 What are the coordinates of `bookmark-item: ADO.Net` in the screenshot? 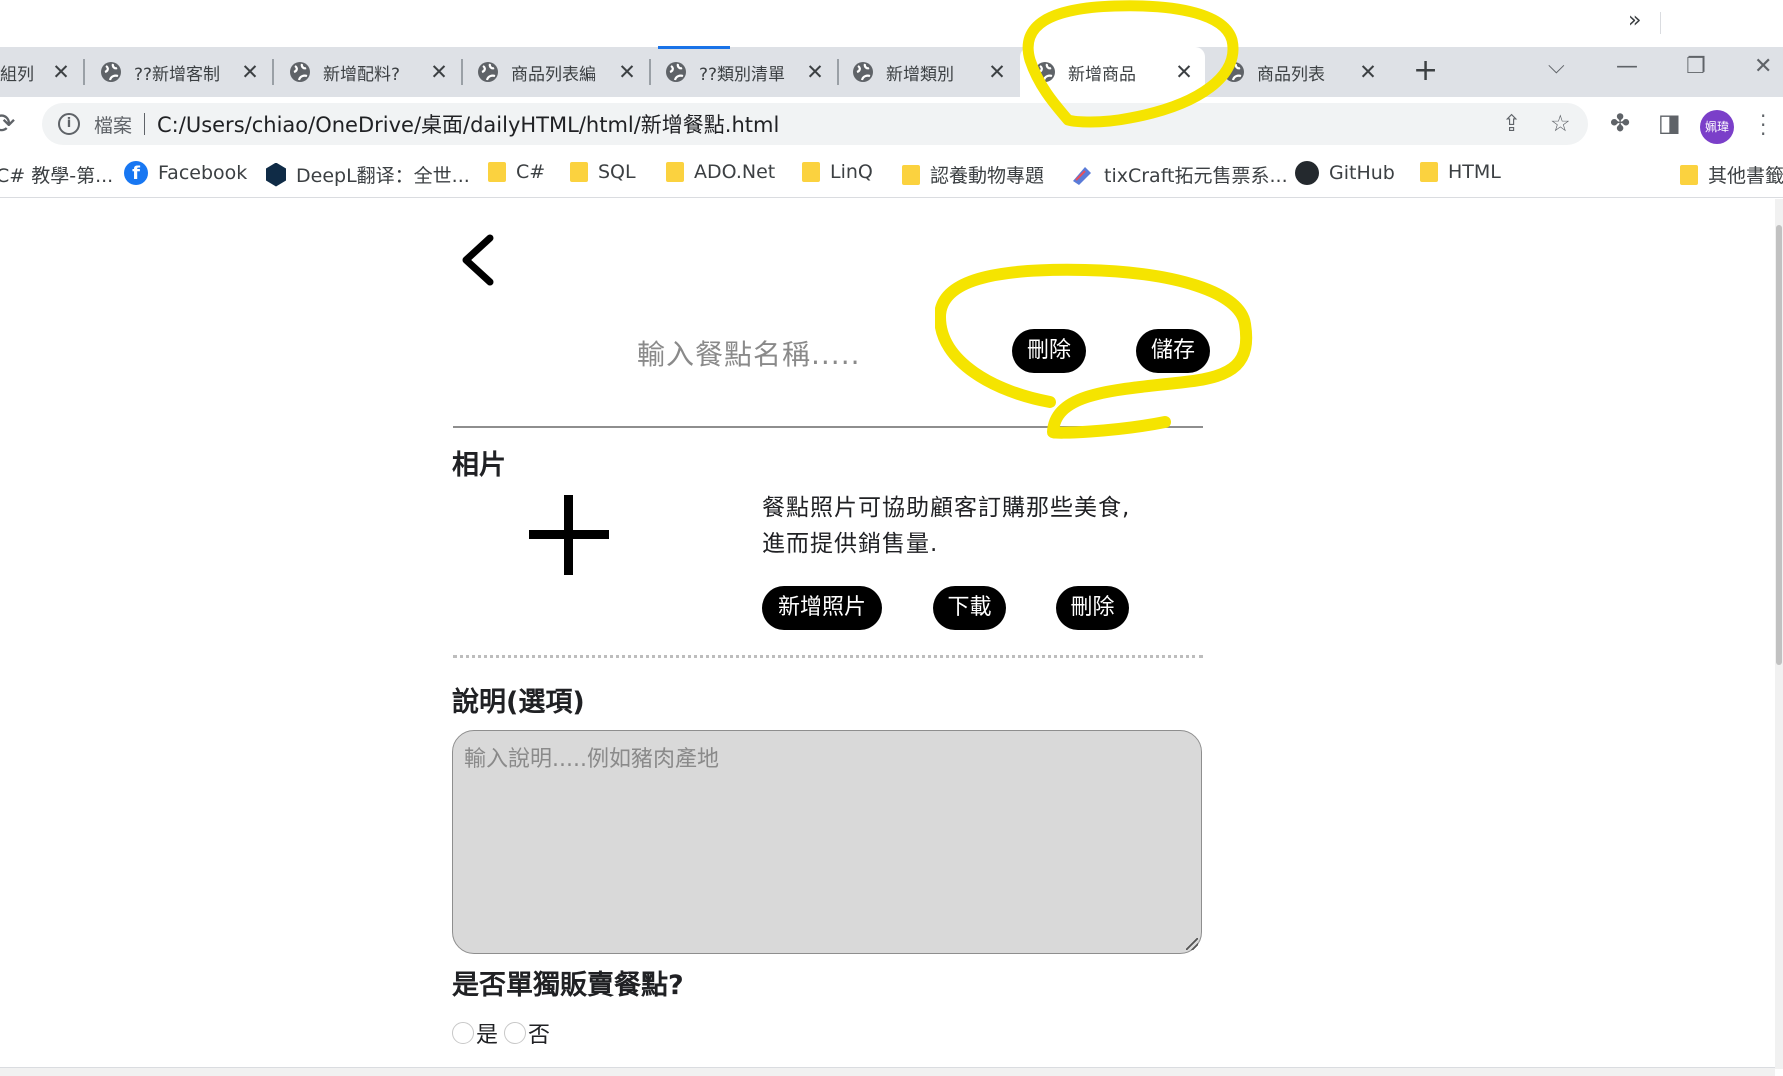 It's located at (720, 172).